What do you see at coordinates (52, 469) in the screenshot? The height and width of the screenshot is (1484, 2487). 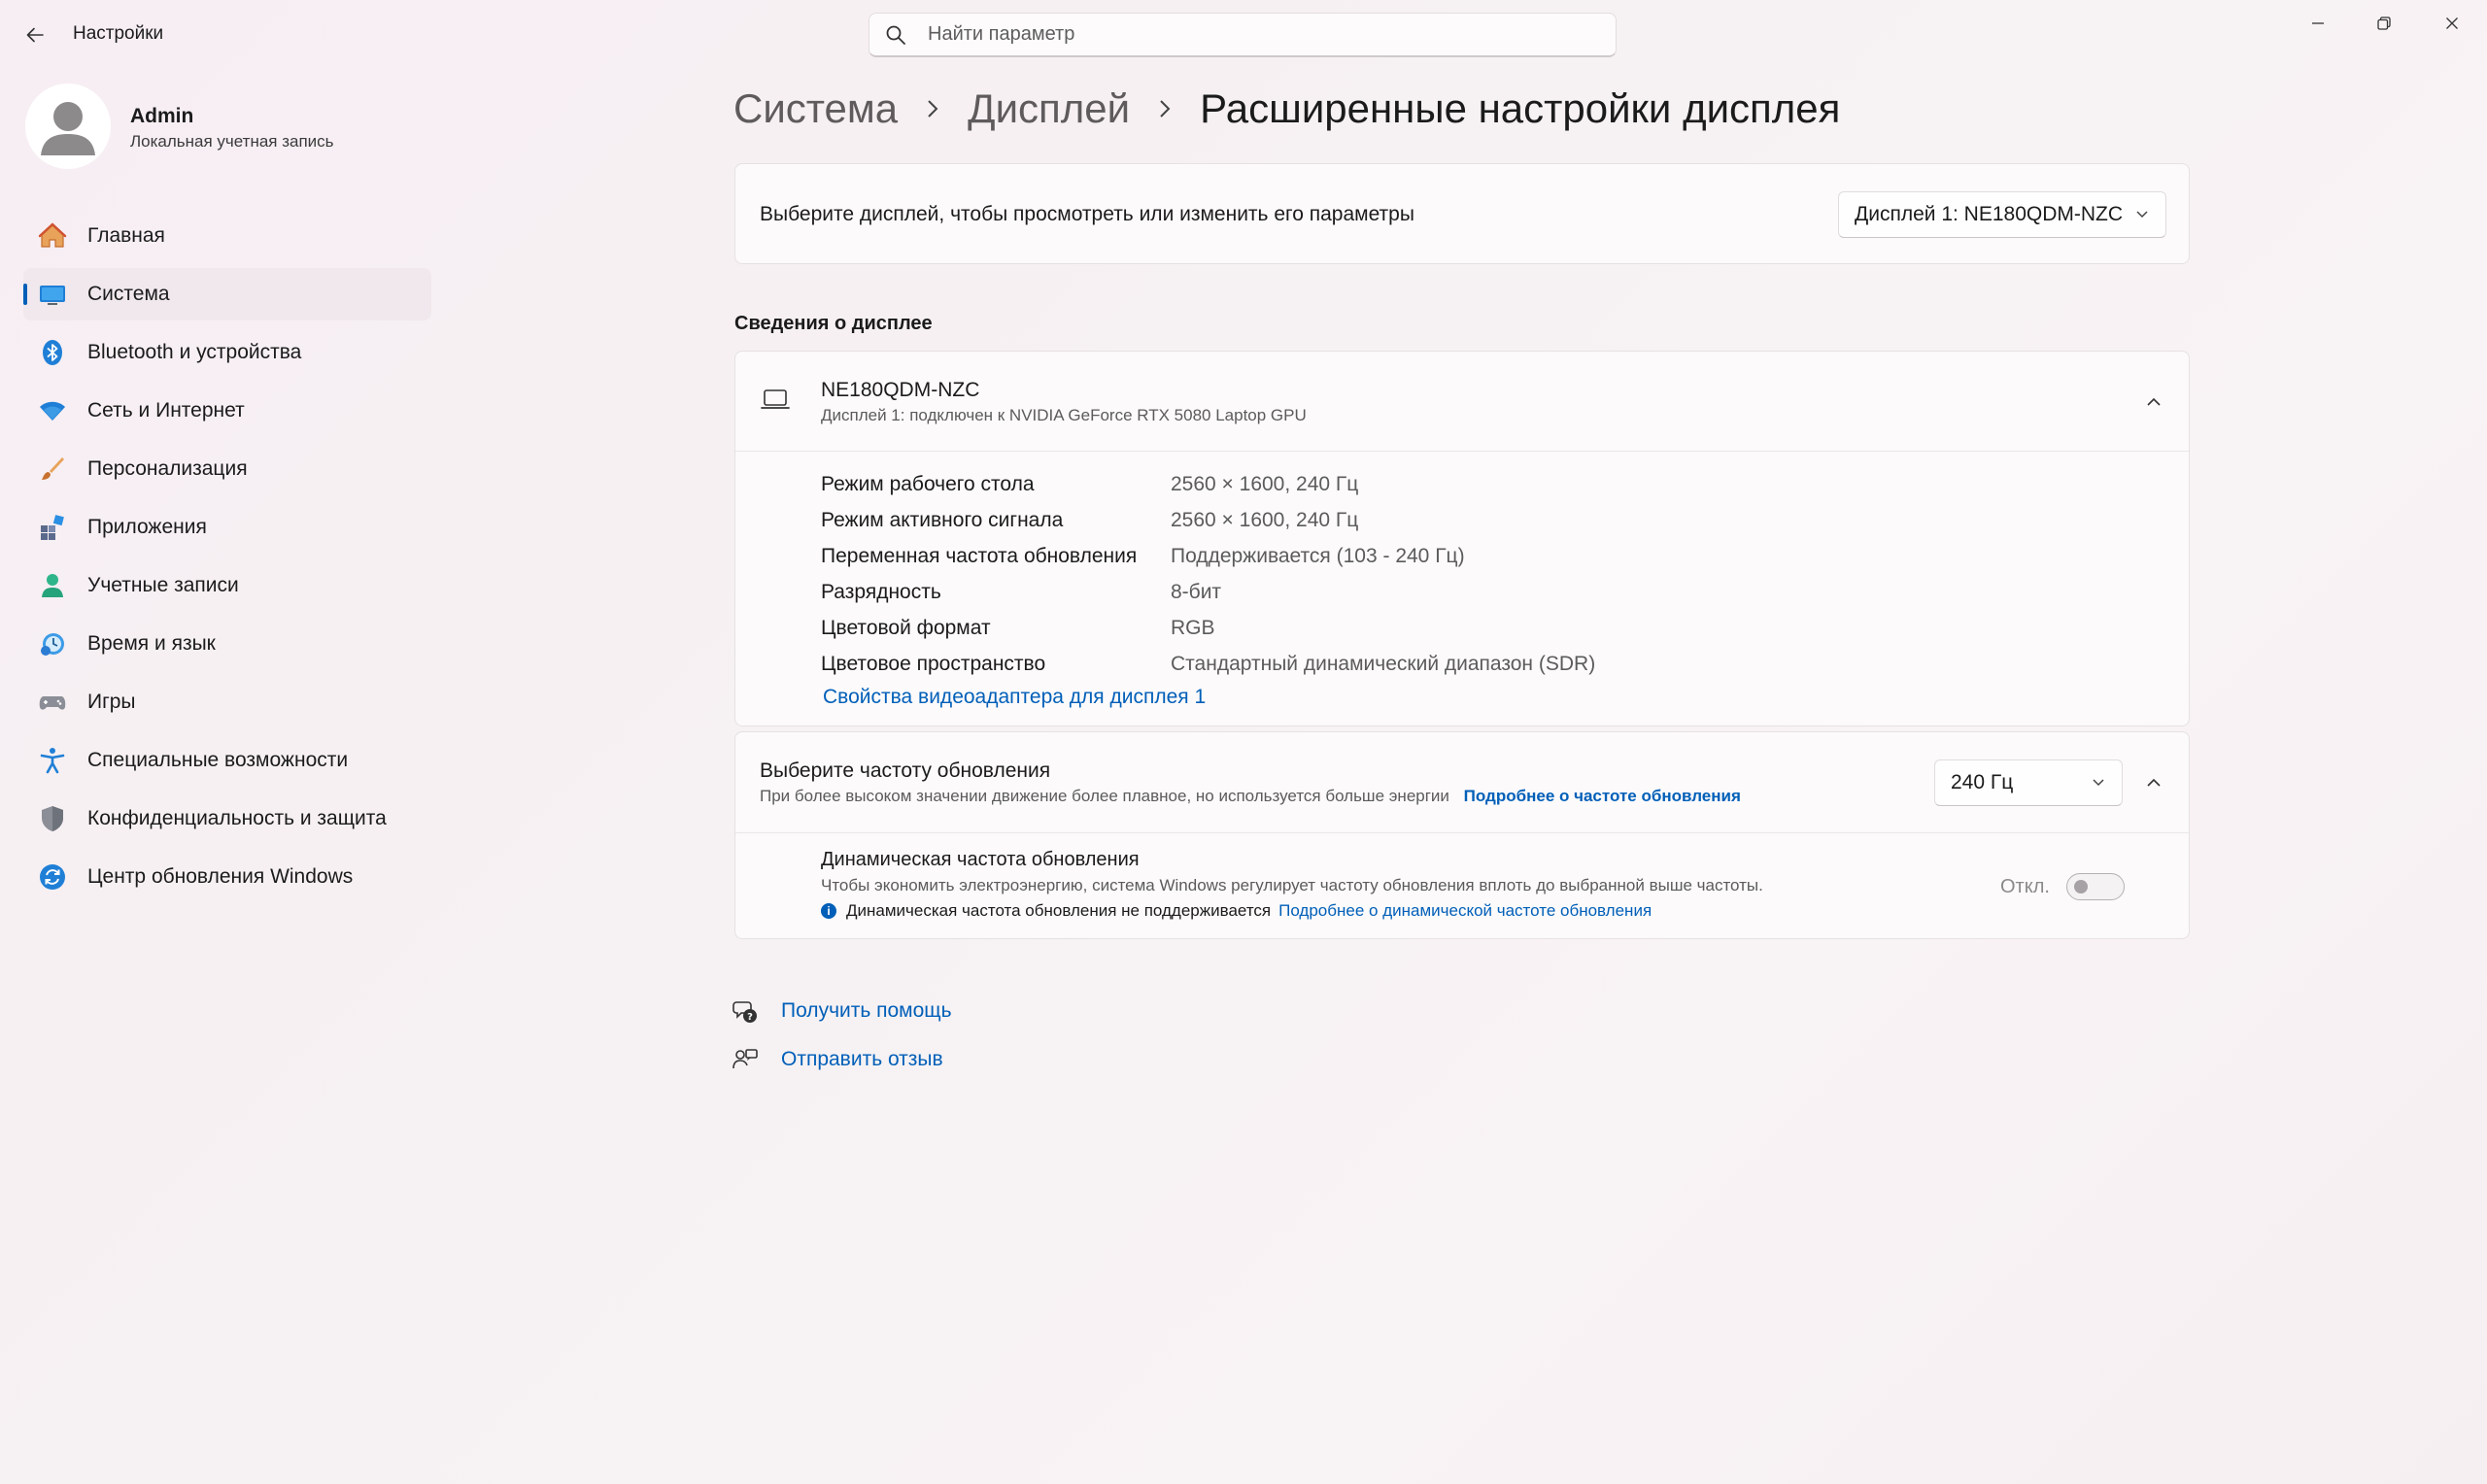 I see `brush-icon` at bounding box center [52, 469].